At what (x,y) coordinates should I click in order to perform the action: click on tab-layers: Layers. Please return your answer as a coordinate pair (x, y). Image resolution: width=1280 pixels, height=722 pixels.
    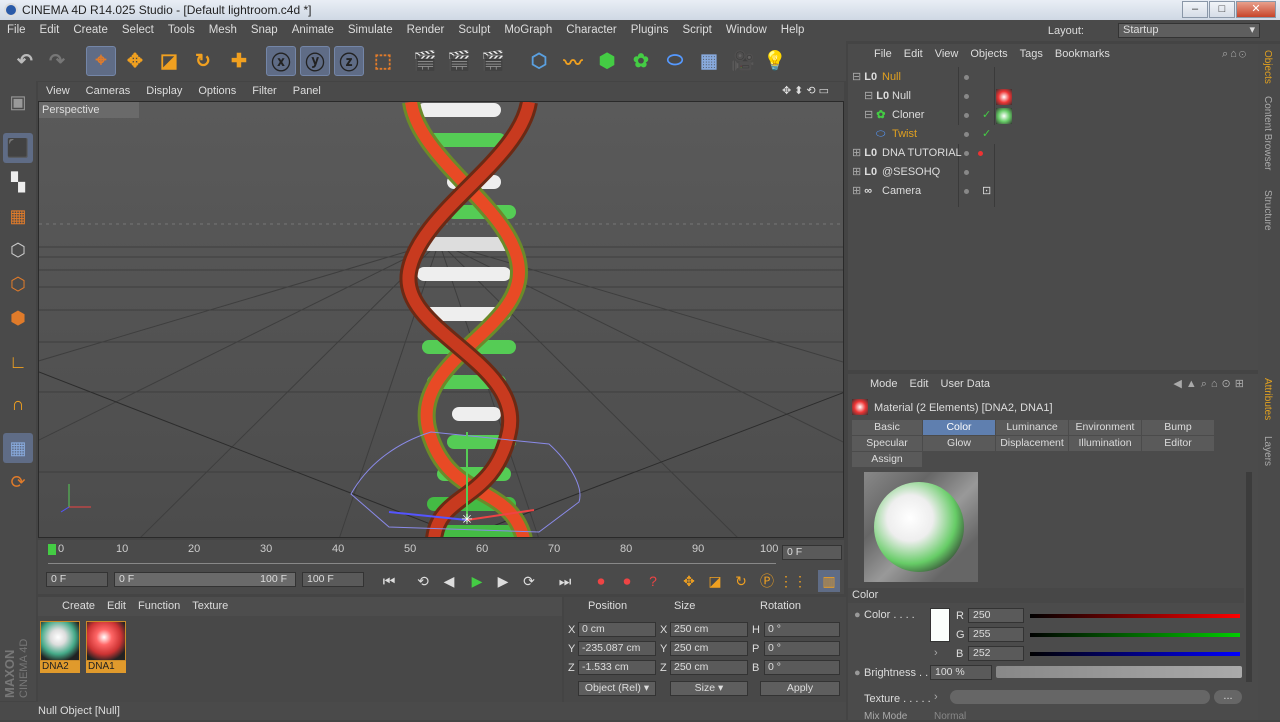
    Looking at the image, I should click on (1267, 451).